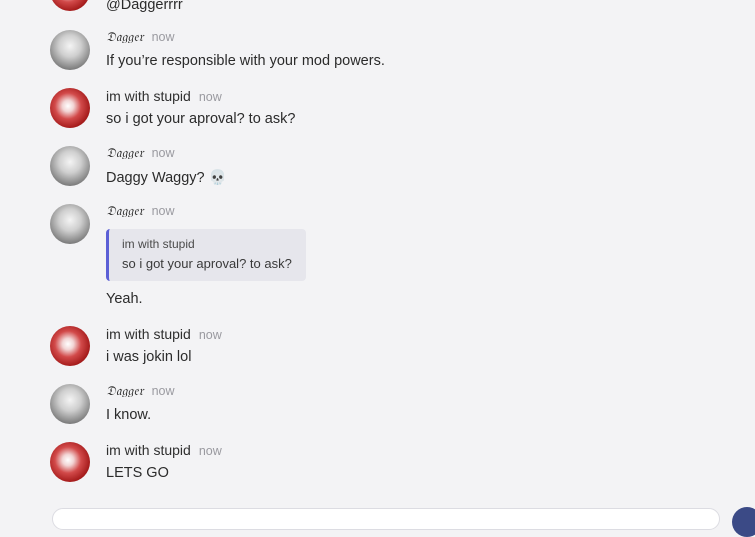 The width and height of the screenshot is (755, 537). What do you see at coordinates (137, 473) in the screenshot?
I see `message-text: LETS GO` at bounding box center [137, 473].